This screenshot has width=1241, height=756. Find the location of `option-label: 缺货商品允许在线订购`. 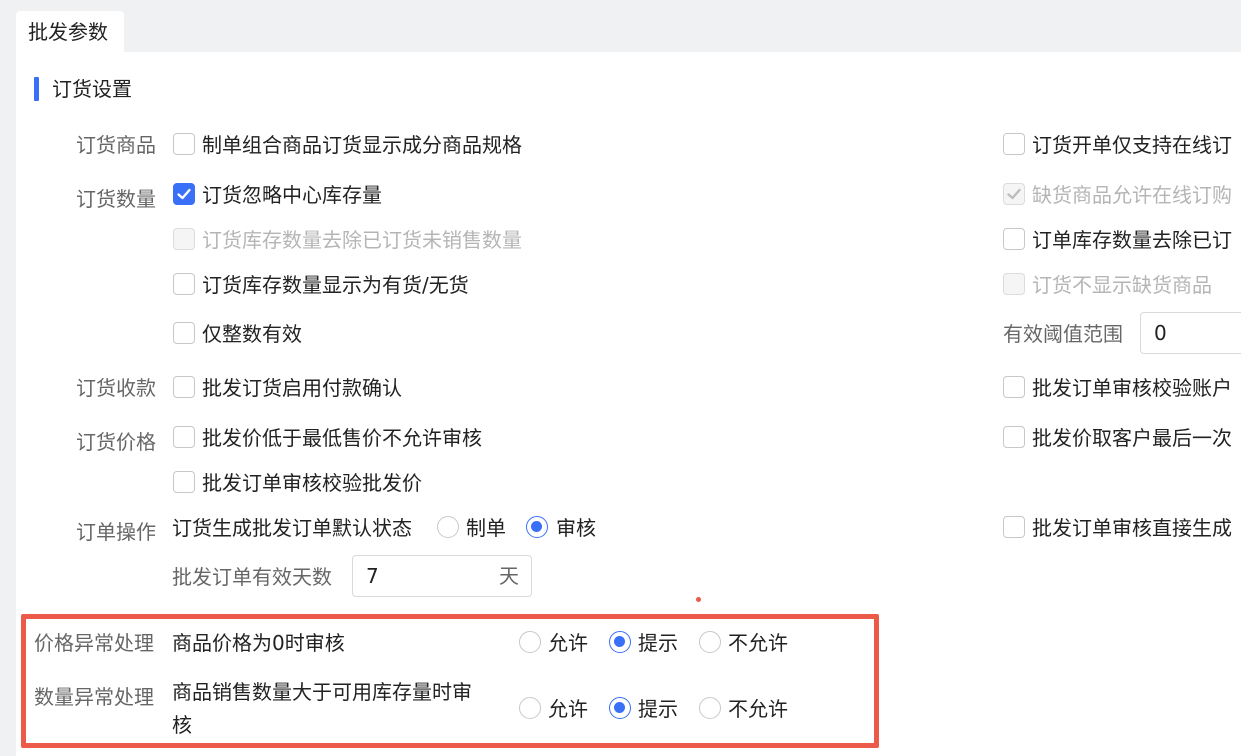

option-label: 缺货商品允许在线订购 is located at coordinates (1132, 195).